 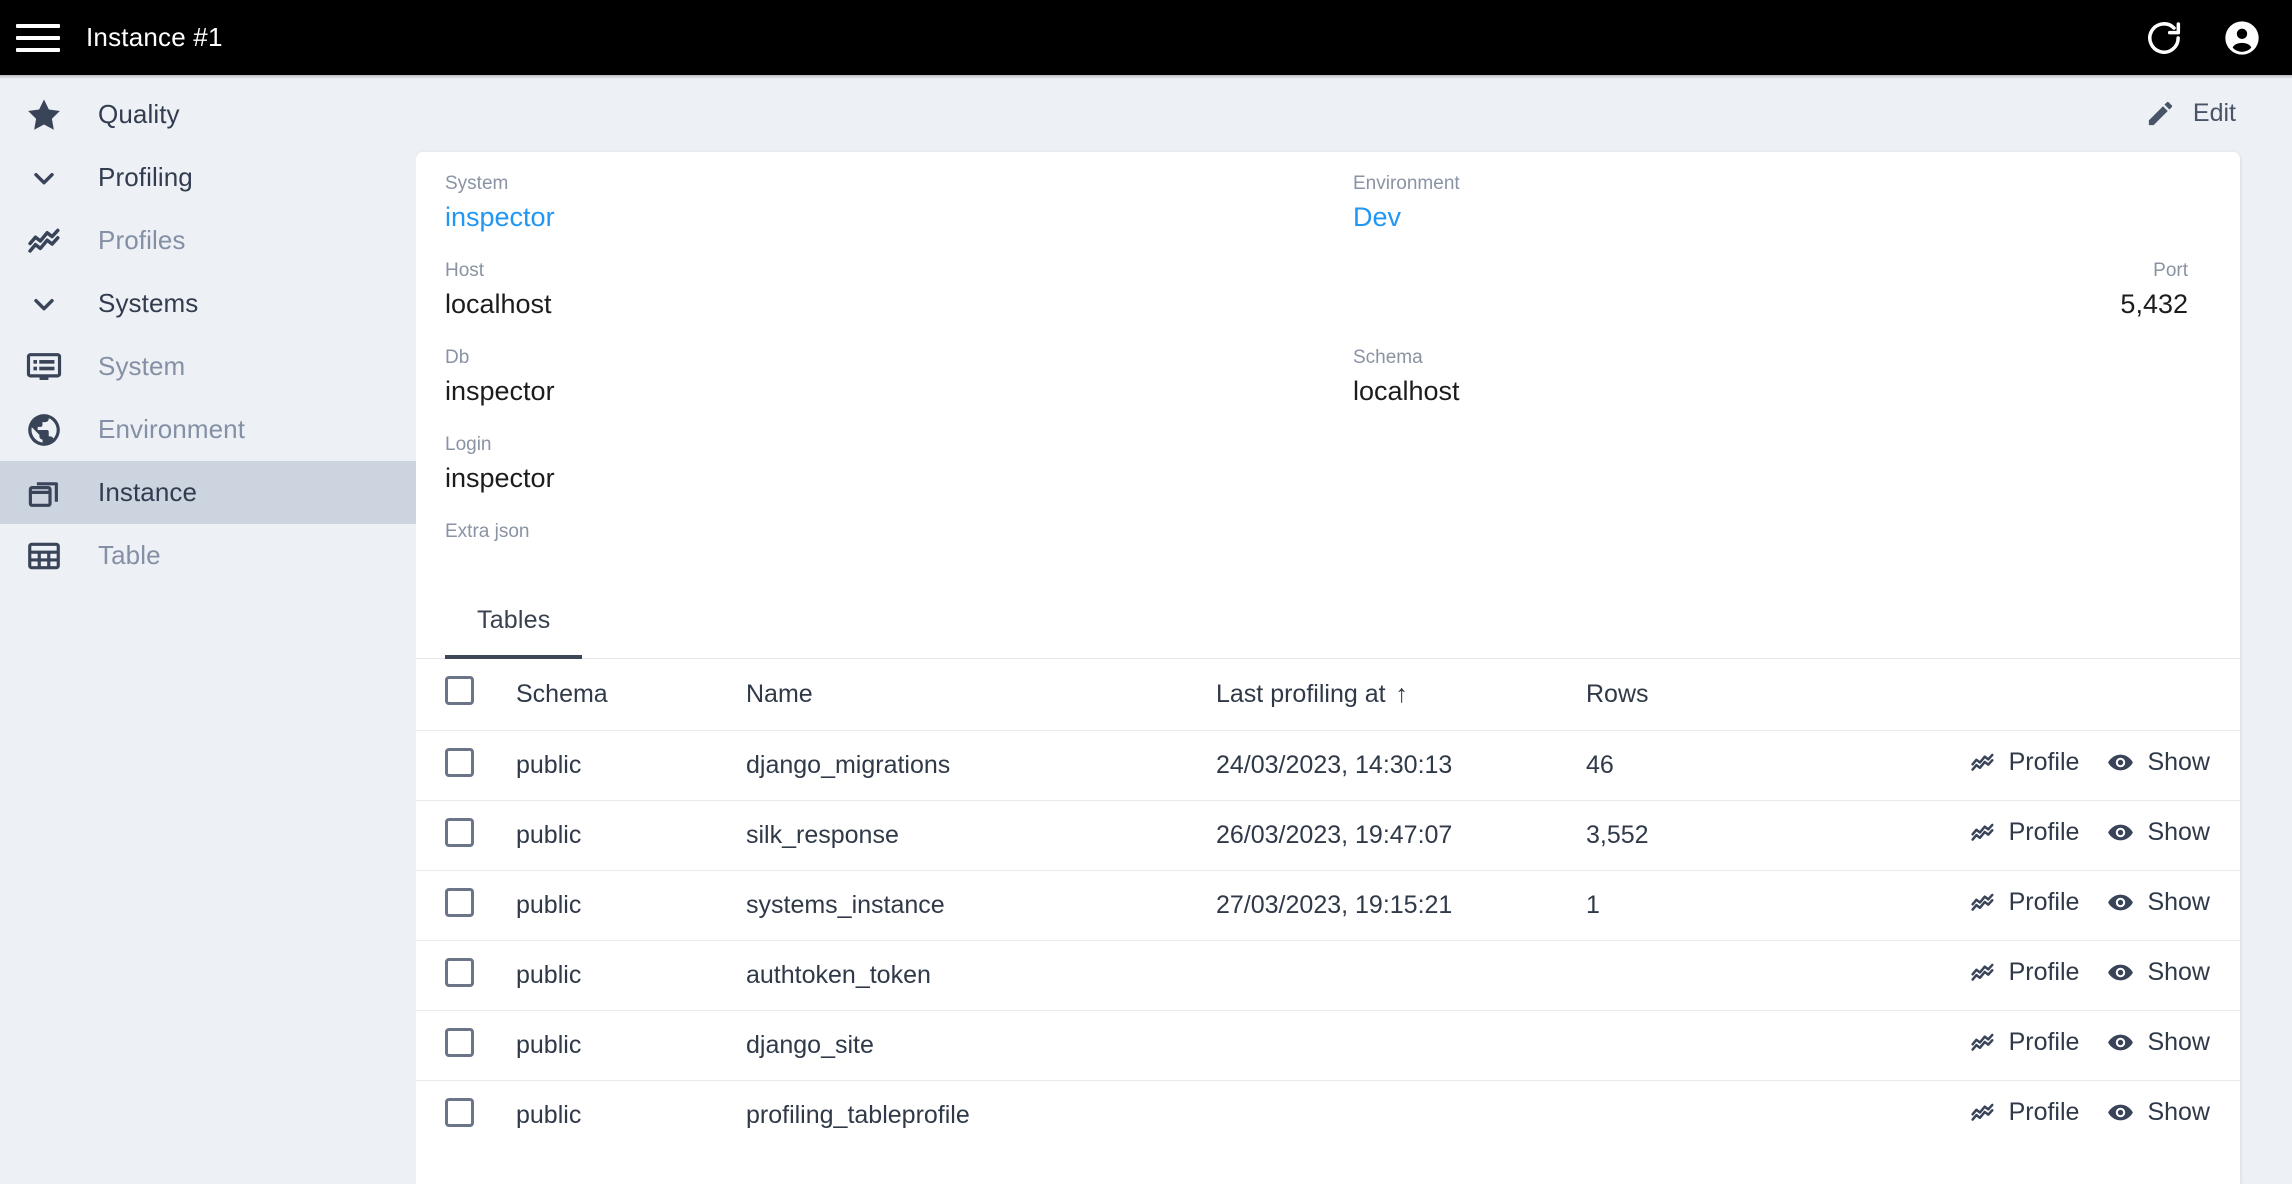 I want to click on field-db: Db inspector, so click(x=899, y=376).